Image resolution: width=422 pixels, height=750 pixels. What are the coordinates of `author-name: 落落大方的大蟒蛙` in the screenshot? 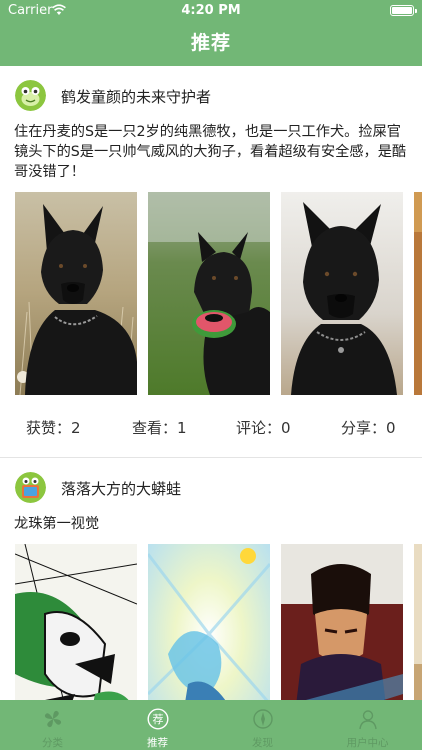 It's located at (121, 488).